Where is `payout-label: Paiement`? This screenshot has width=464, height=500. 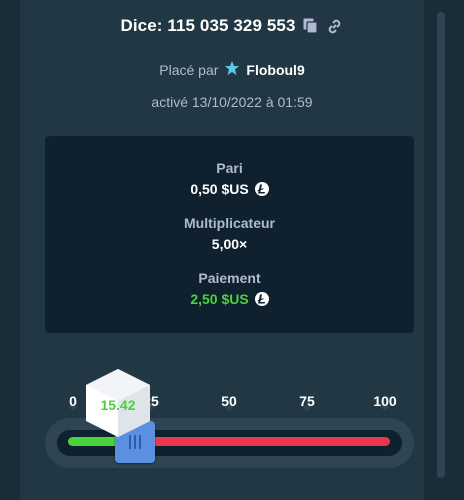 payout-label: Paiement is located at coordinates (229, 278).